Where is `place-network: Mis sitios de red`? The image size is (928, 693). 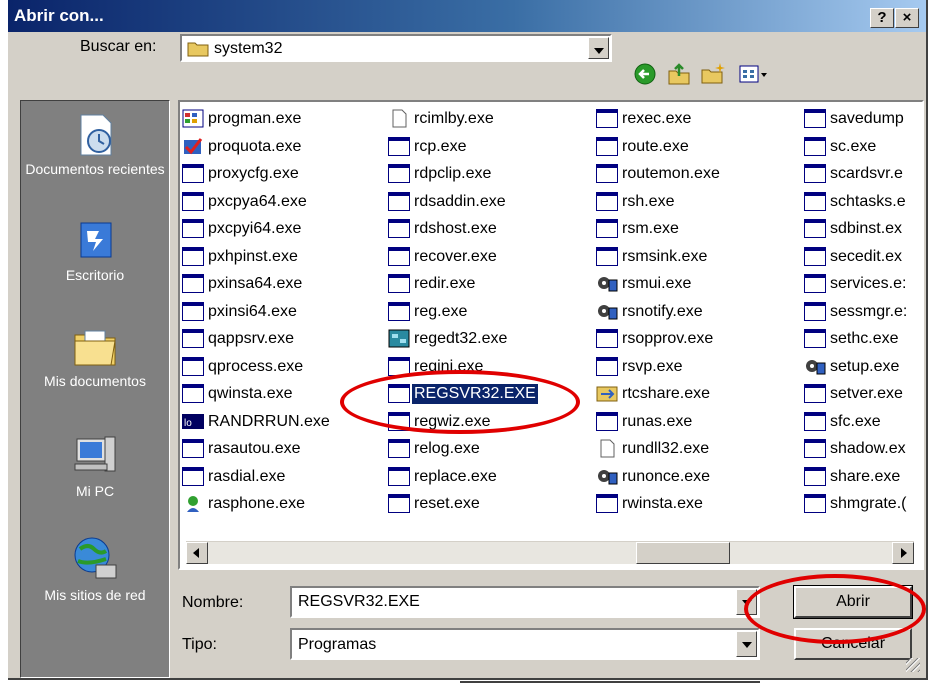
place-network: Mis sitios de red is located at coordinates (95, 568).